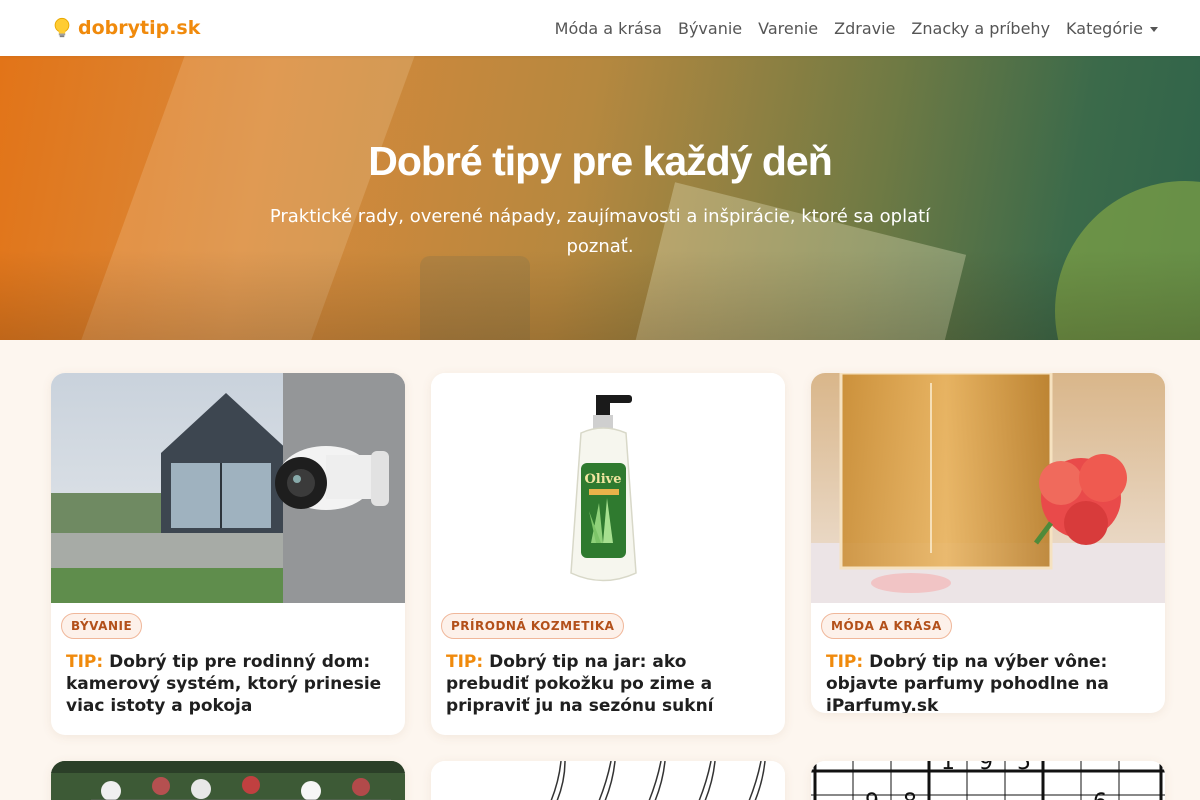 This screenshot has width=1200, height=800. Describe the element at coordinates (948, 768) in the screenshot. I see `sudoku-digit: 1` at that location.